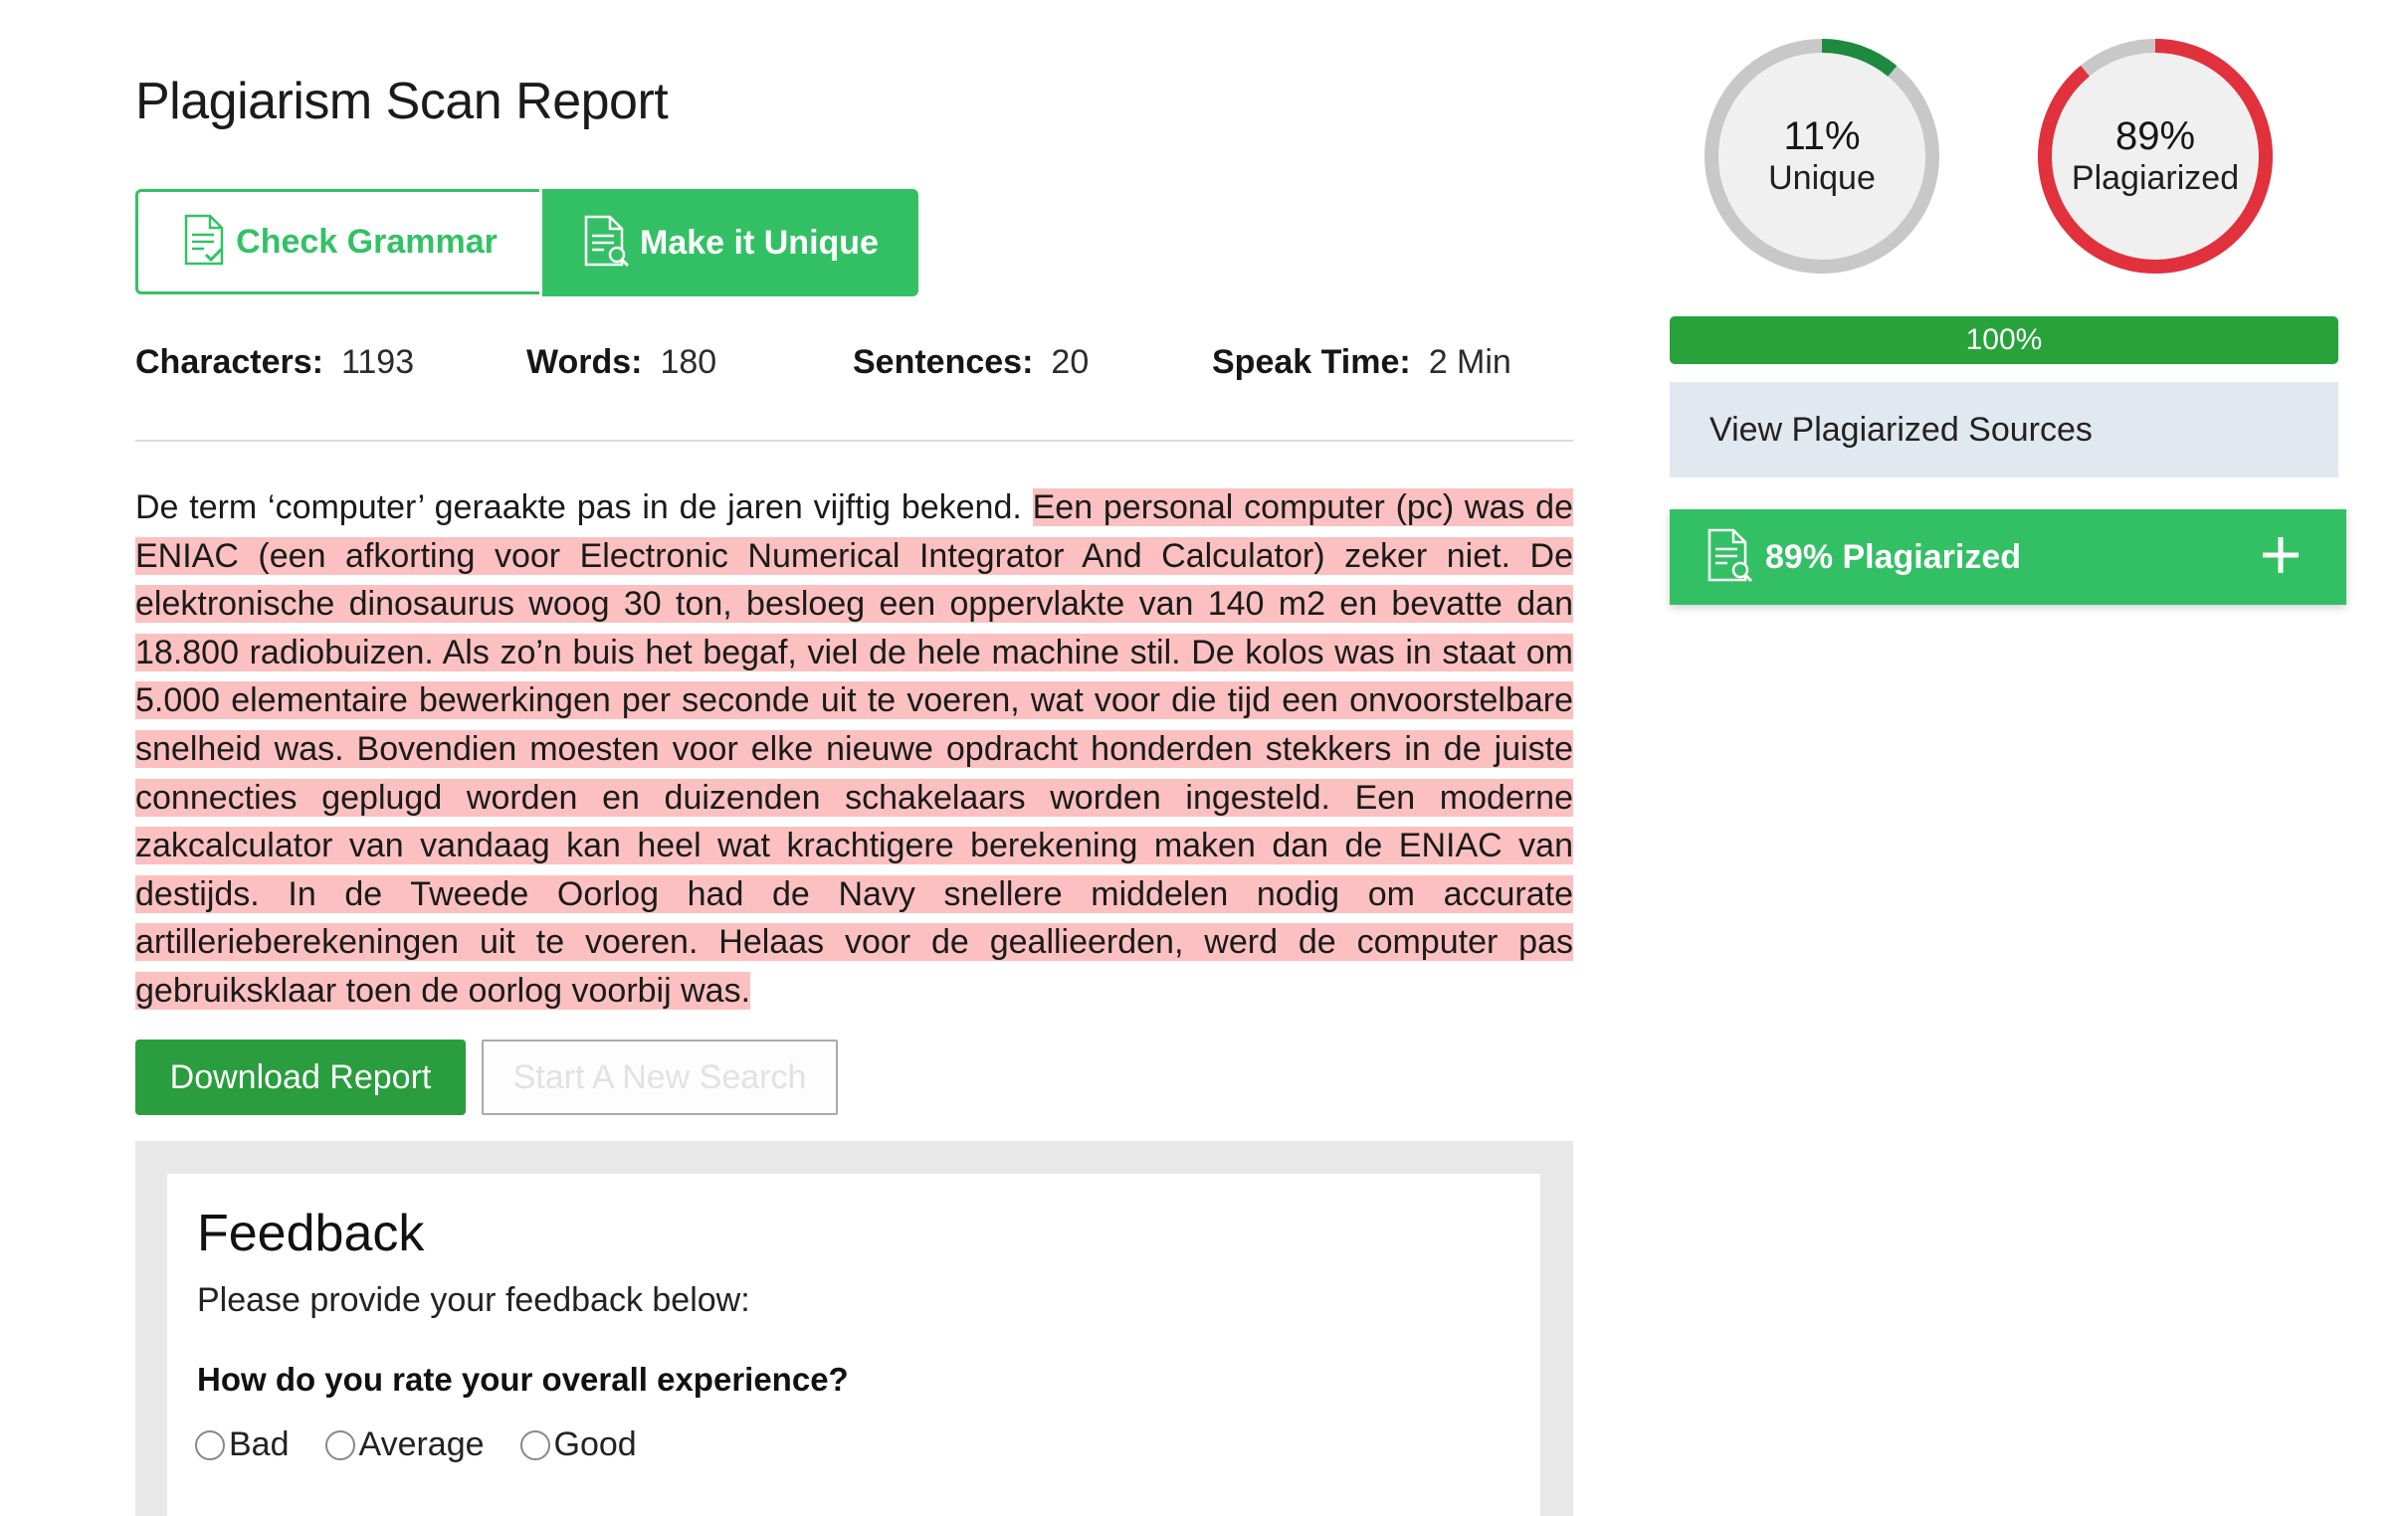 The height and width of the screenshot is (1516, 2408). I want to click on characters-value: 1193, so click(377, 362).